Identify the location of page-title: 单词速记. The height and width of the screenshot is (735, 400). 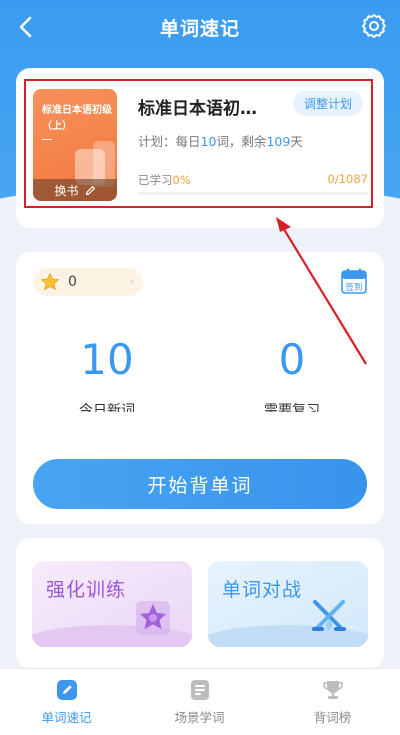
(199, 28).